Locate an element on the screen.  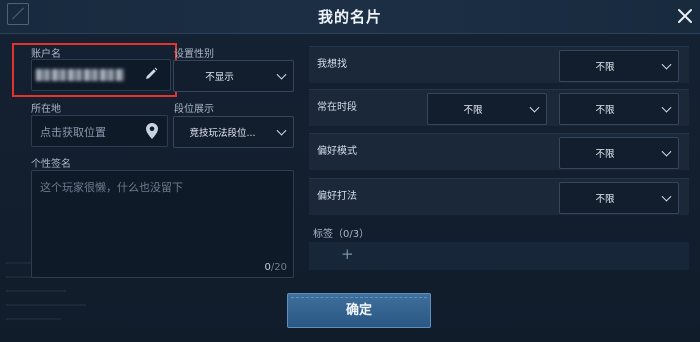
pref-row-playstyle: 偏好打法 不限 is located at coordinates (499, 196).